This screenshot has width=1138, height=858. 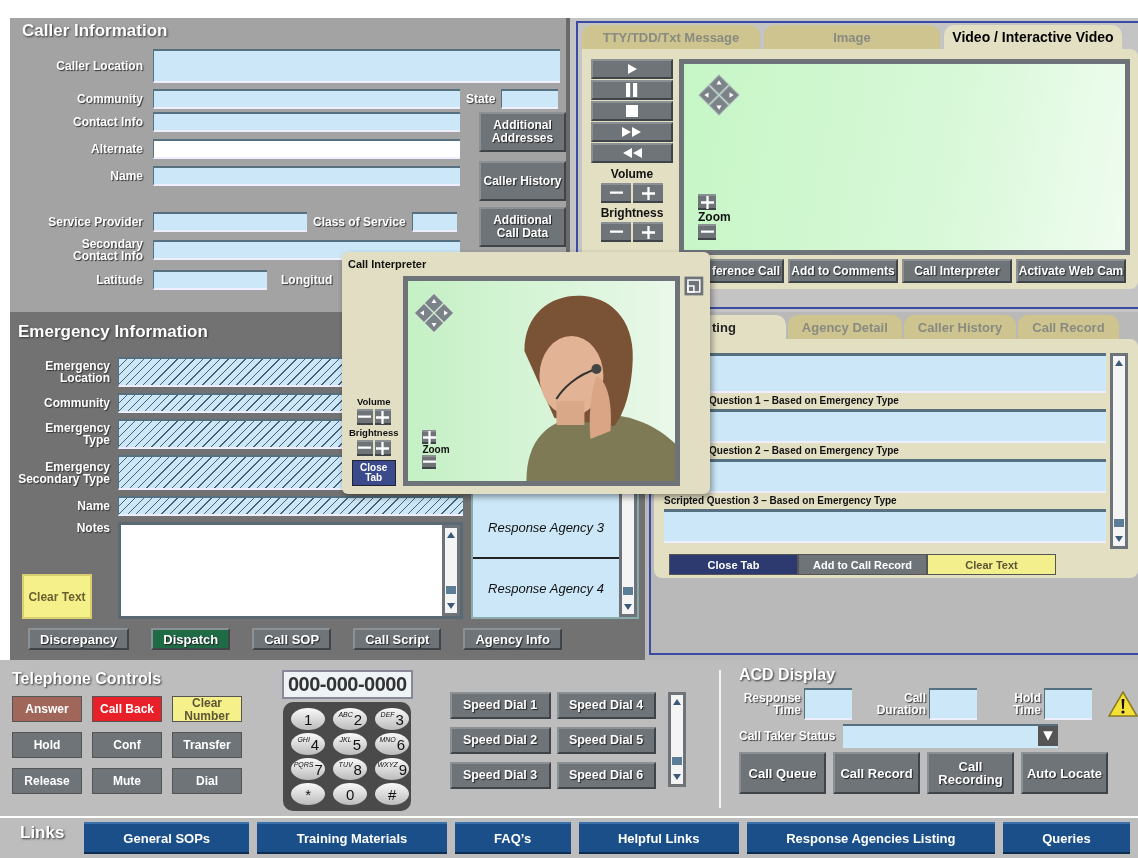 What do you see at coordinates (207, 781) in the screenshot?
I see `phone-button: Dial` at bounding box center [207, 781].